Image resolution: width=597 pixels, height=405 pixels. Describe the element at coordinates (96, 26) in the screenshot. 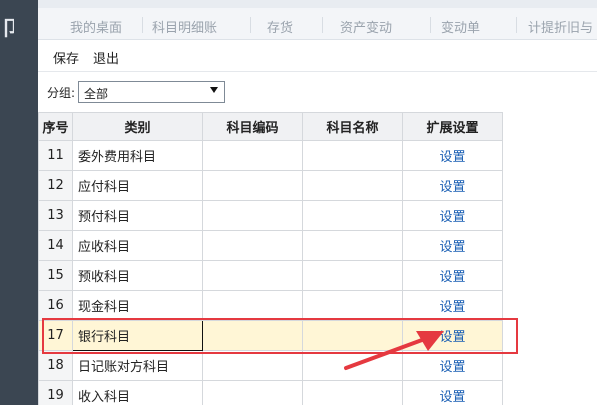

I see `tab-desktop: 我的桌面` at that location.